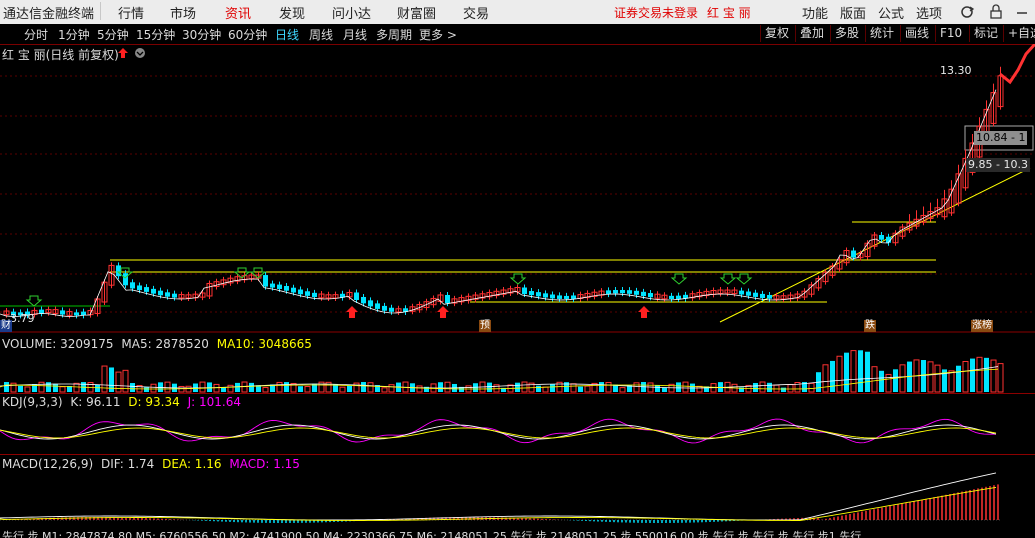 This screenshot has width=1035, height=538. I want to click on menu-item-zixun: 资讯, so click(238, 12).